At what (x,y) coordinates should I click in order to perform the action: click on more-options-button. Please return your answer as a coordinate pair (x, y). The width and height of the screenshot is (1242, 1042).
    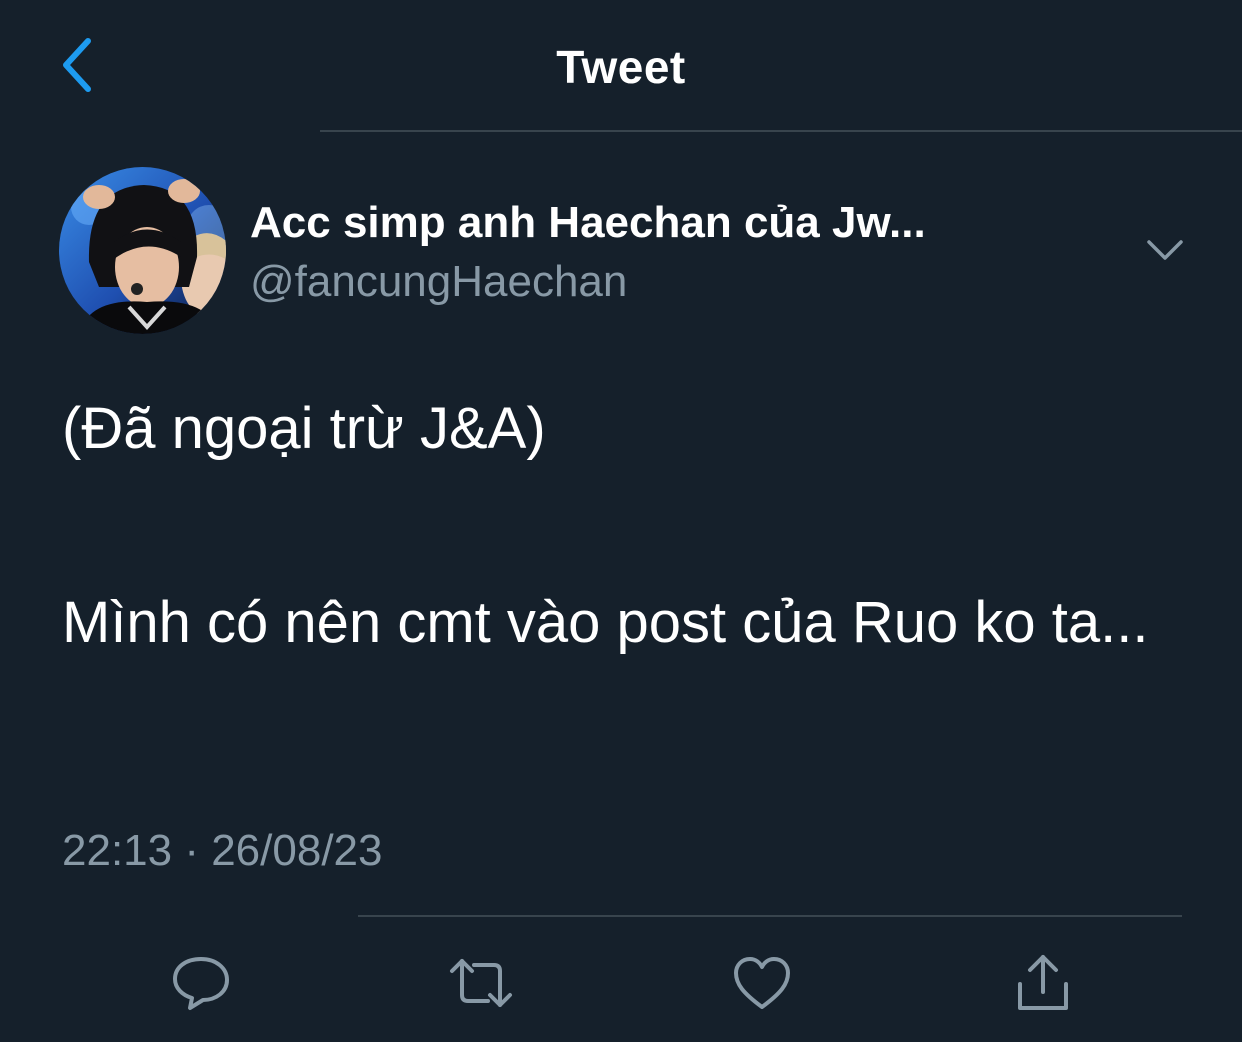
    Looking at the image, I should click on (1165, 250).